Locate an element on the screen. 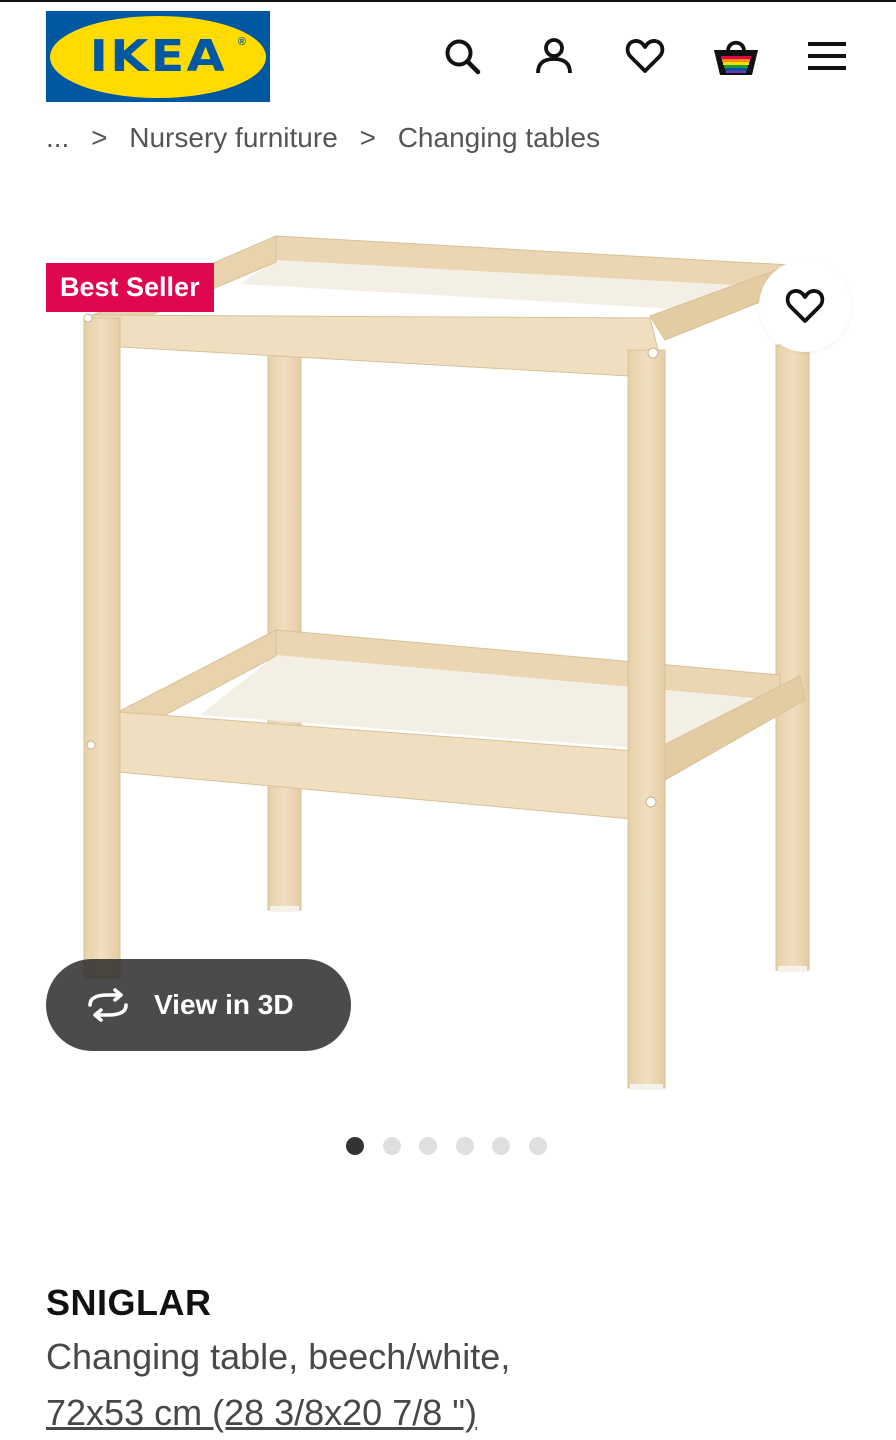  search-icon is located at coordinates (462, 56).